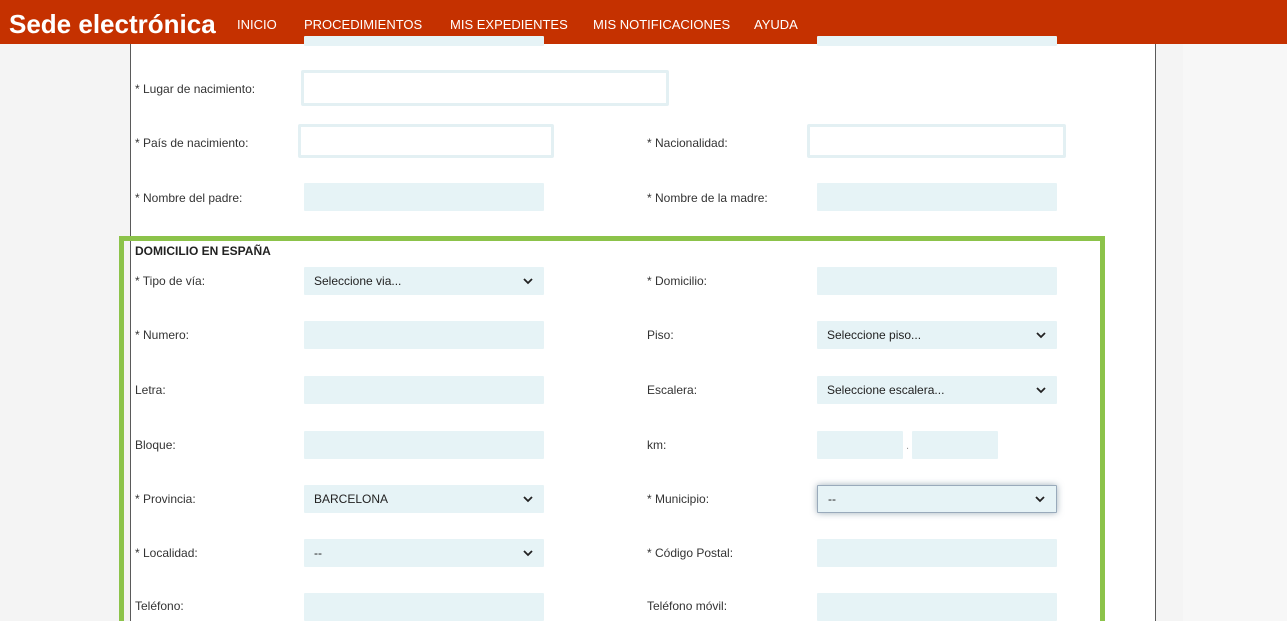 The width and height of the screenshot is (1287, 632). What do you see at coordinates (150, 390) in the screenshot?
I see `label-letra: Letra:` at bounding box center [150, 390].